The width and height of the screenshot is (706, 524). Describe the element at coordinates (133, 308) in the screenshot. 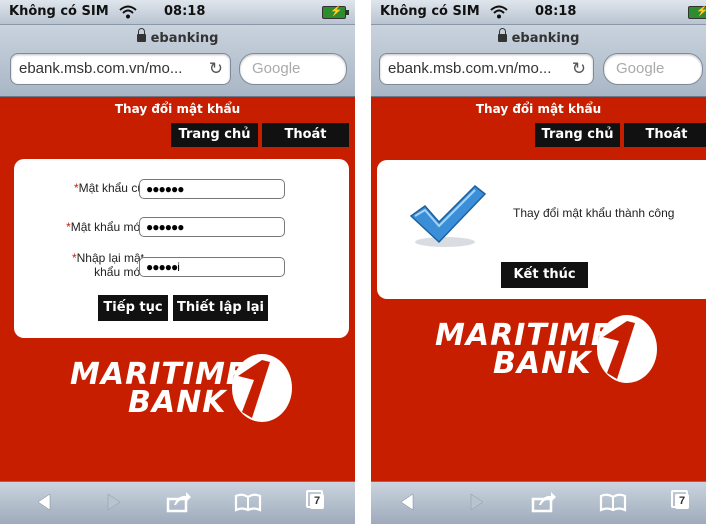

I see `continue-button: Tiếp tục` at that location.